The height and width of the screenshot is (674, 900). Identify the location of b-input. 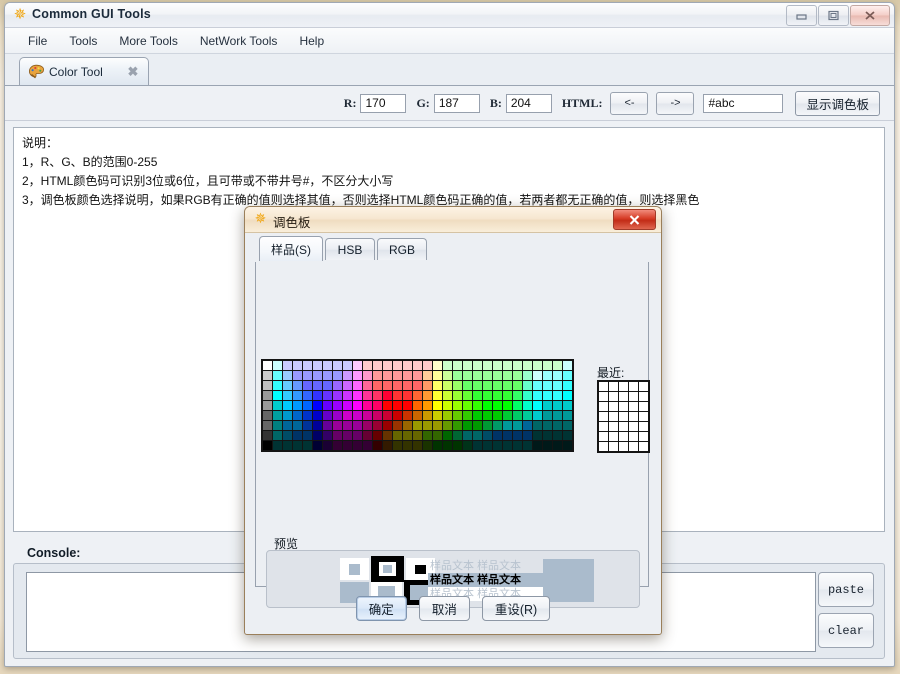
(528, 103).